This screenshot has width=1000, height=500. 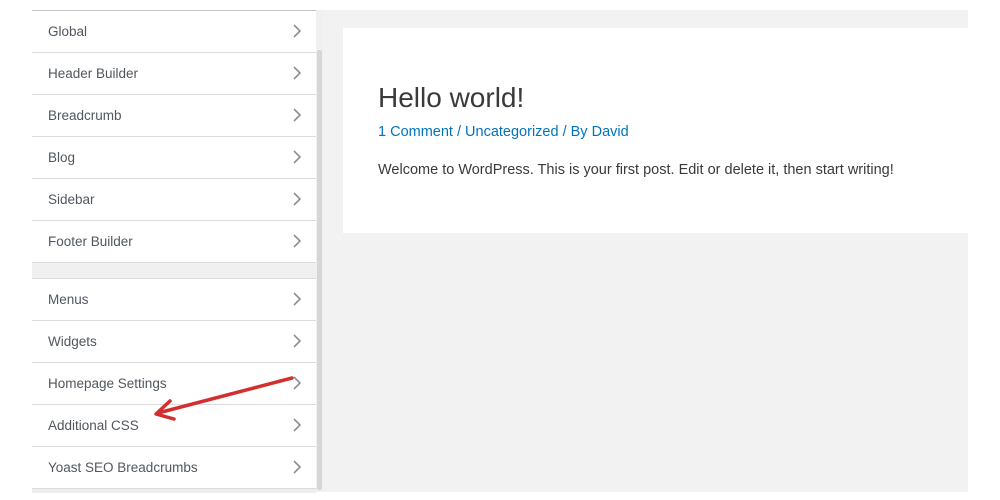 I want to click on sidebar-item-yoast-seo-breadcrumbs: Yoast SEO Breadcrumbs, so click(x=174, y=468).